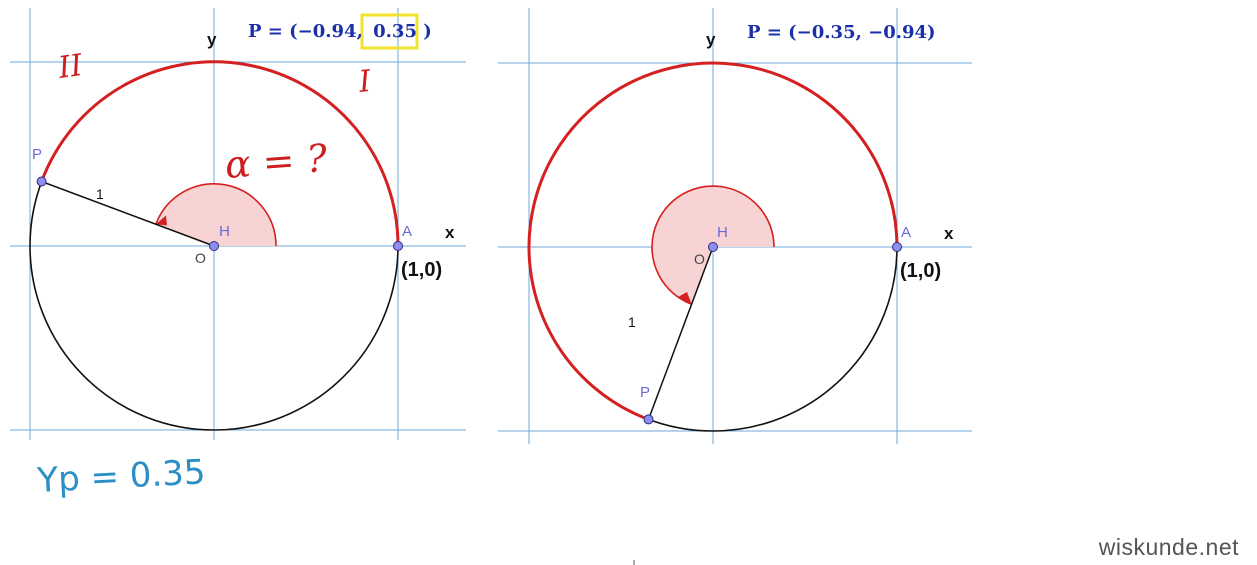  I want to click on watermark: wiskunde.net, so click(1168, 547).